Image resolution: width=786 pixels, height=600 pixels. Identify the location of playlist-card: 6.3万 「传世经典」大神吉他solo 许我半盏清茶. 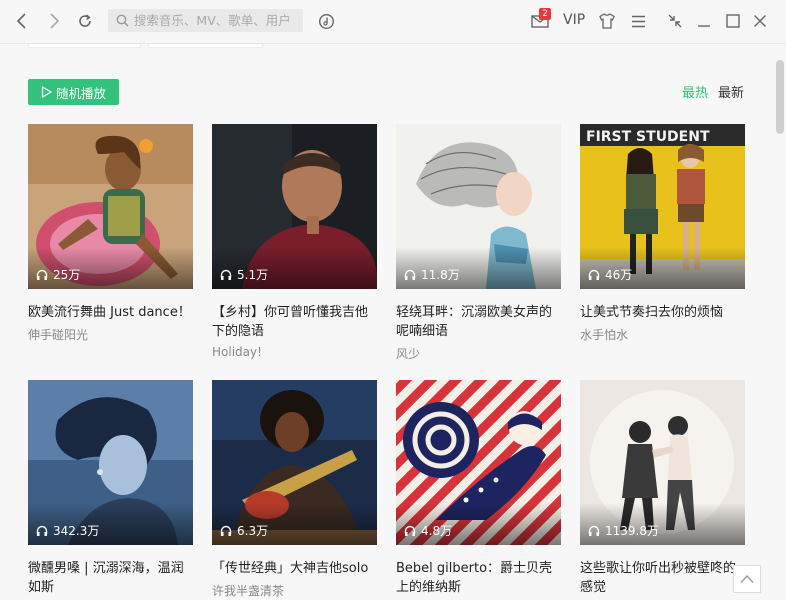
(294, 489).